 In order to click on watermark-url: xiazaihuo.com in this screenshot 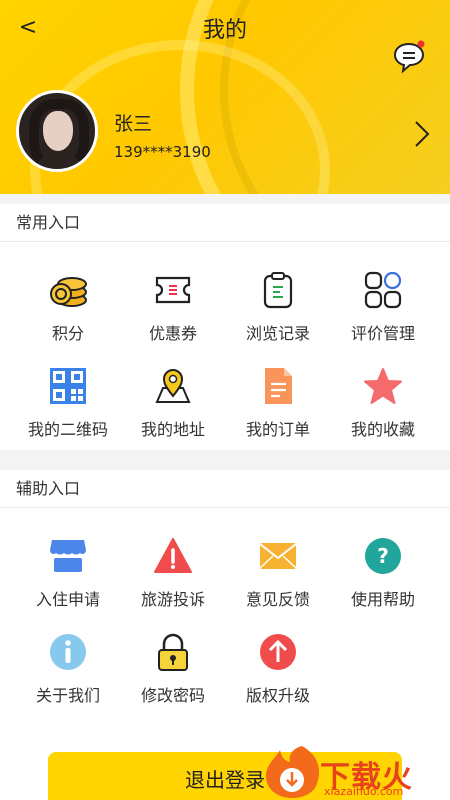, I will do `click(364, 791)`.